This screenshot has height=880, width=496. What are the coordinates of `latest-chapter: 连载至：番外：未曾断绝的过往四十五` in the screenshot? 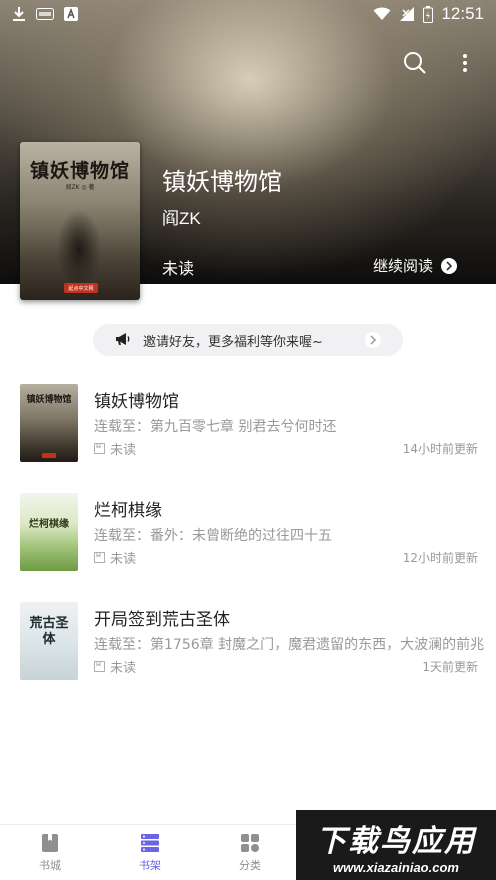 It's located at (213, 536).